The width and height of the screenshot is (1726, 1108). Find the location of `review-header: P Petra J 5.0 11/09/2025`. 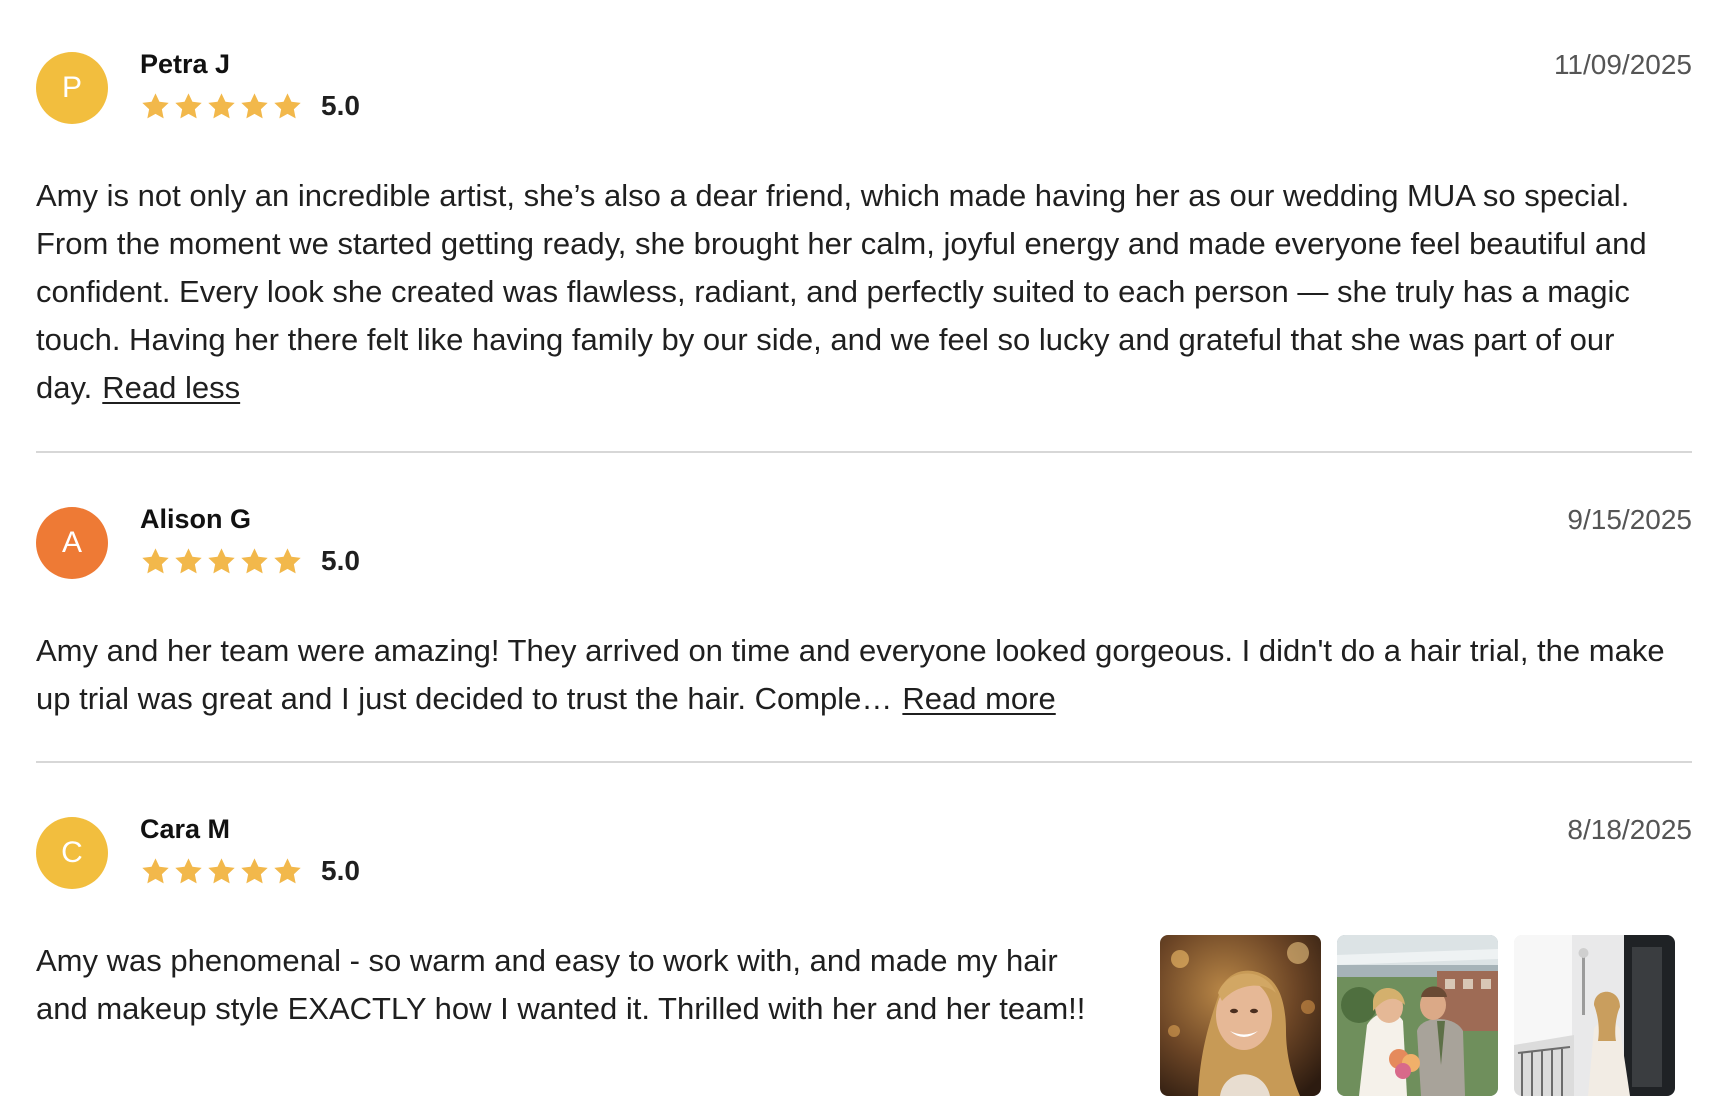

review-header: P Petra J 5.0 11/09/2025 is located at coordinates (864, 85).